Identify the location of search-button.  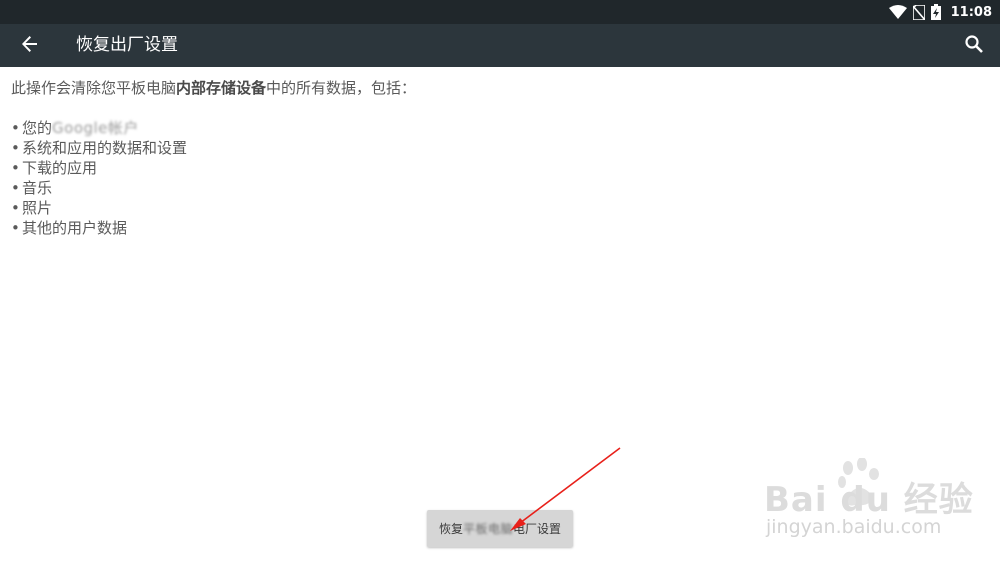
(974, 46).